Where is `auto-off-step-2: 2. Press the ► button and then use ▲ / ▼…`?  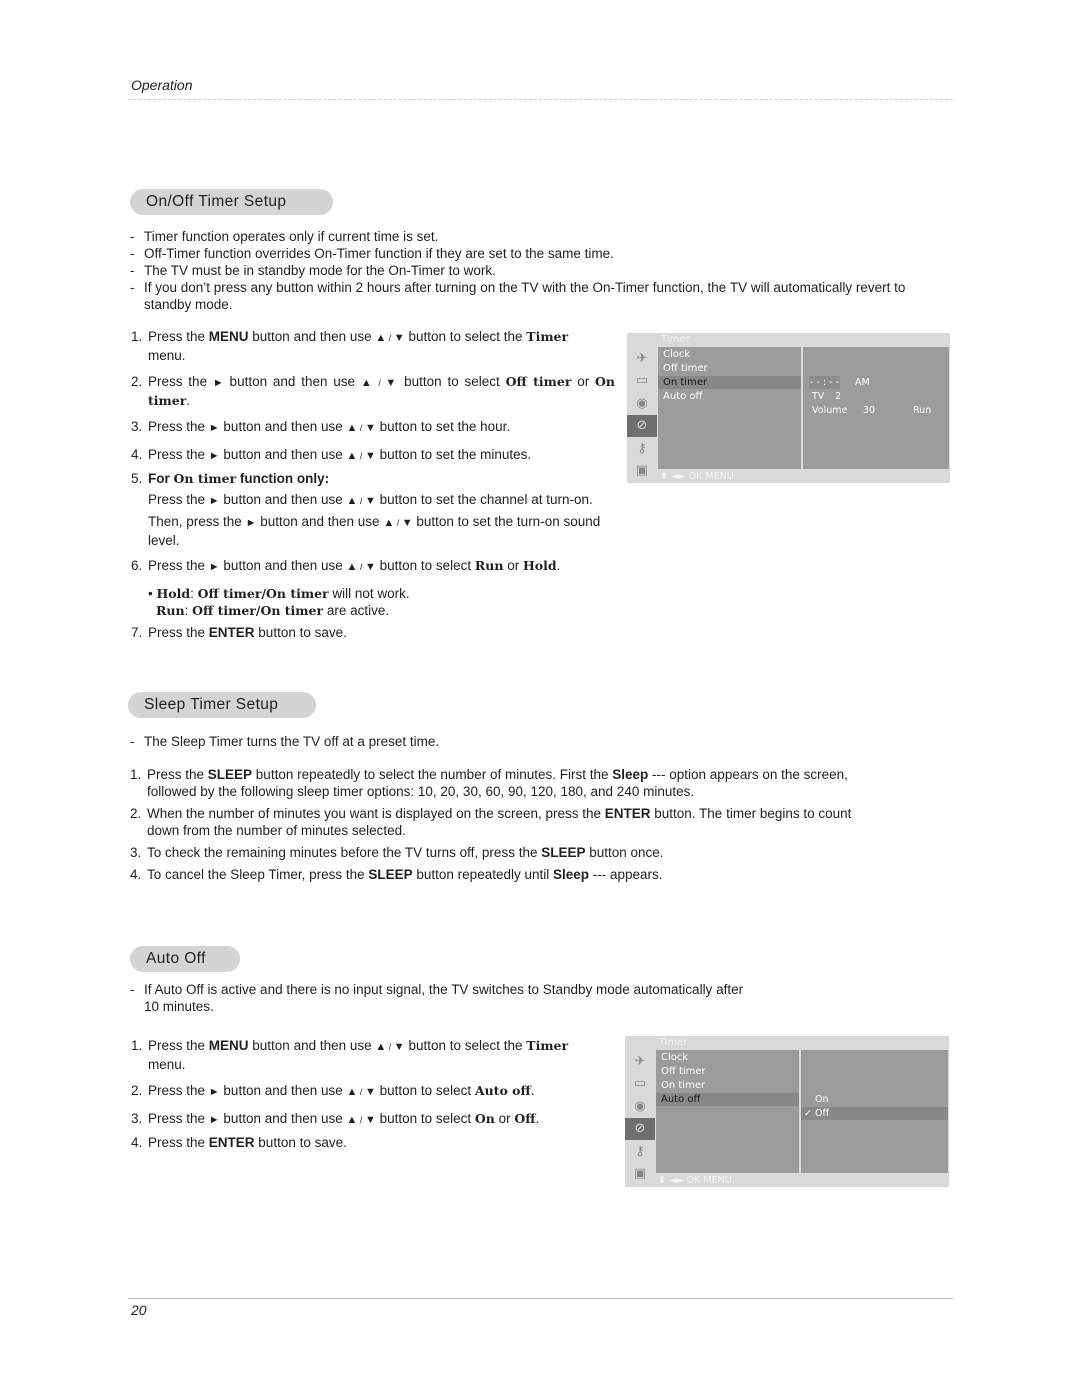 auto-off-step-2: 2. Press the ► button and then use ▲ / ▼… is located at coordinates (333, 1090).